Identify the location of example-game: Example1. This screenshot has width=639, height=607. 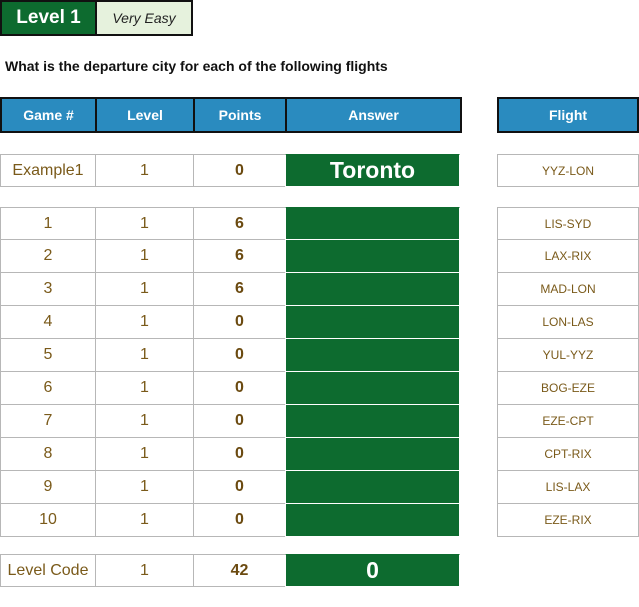
(47, 170).